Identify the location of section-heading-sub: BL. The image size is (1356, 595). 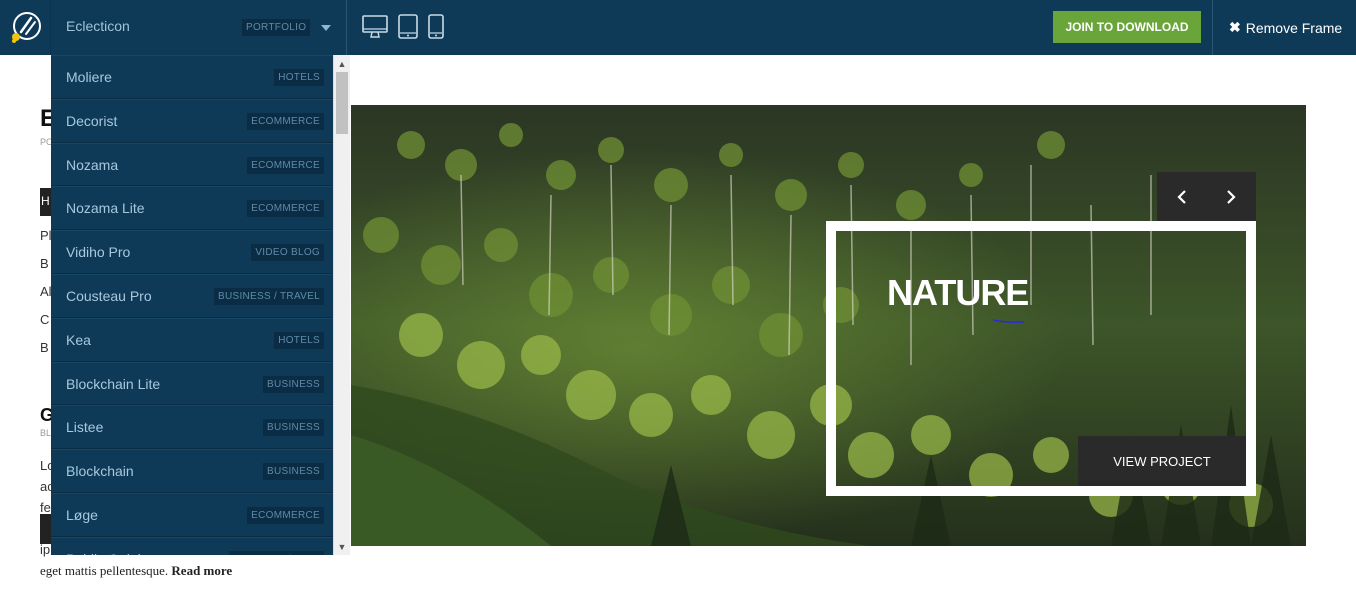
(46, 433).